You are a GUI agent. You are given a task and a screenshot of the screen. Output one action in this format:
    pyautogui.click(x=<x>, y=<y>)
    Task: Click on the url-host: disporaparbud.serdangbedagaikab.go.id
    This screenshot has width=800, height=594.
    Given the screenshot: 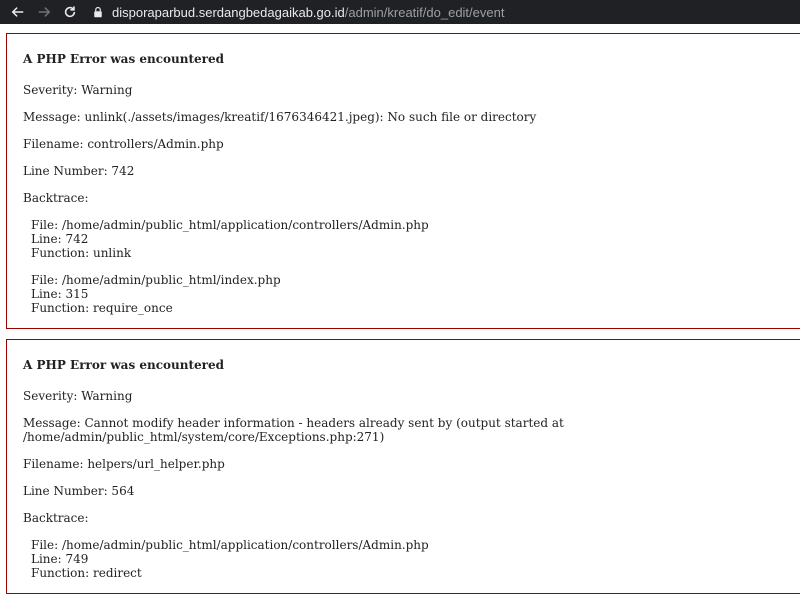 What is the action you would take?
    pyautogui.click(x=228, y=12)
    